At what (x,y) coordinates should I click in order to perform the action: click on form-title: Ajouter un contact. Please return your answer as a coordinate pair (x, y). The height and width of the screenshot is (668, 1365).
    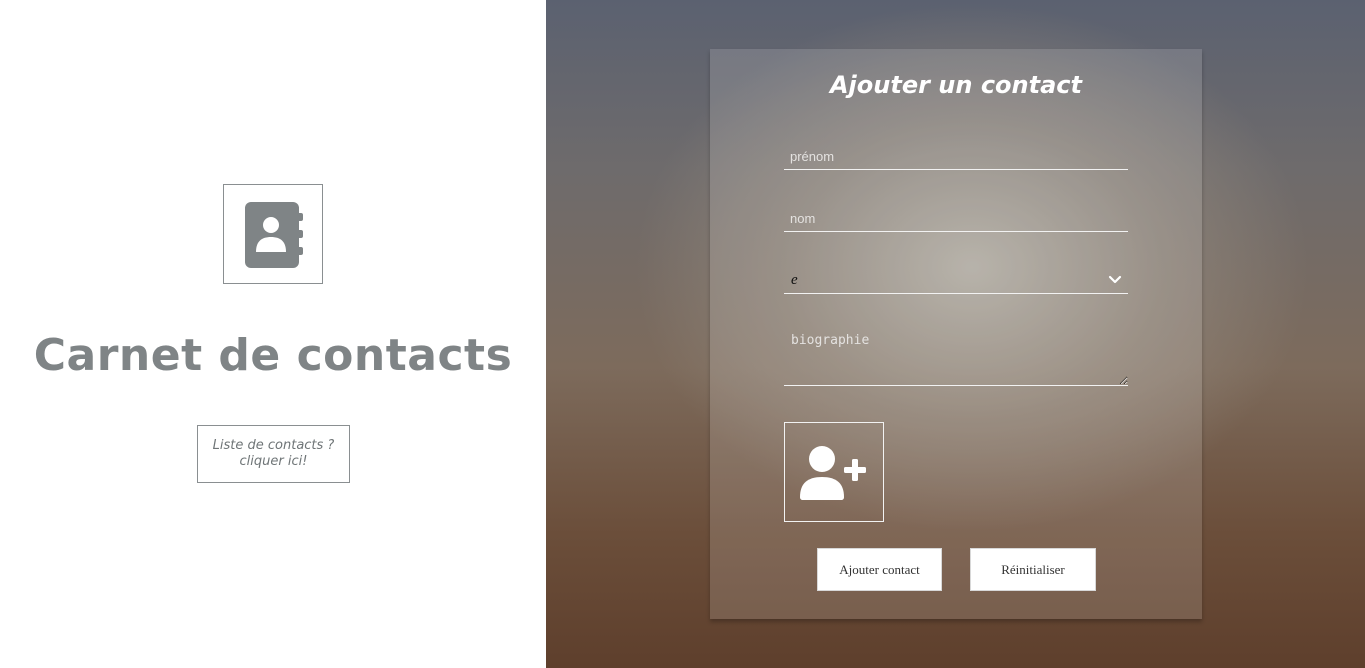
    Looking at the image, I should click on (955, 85).